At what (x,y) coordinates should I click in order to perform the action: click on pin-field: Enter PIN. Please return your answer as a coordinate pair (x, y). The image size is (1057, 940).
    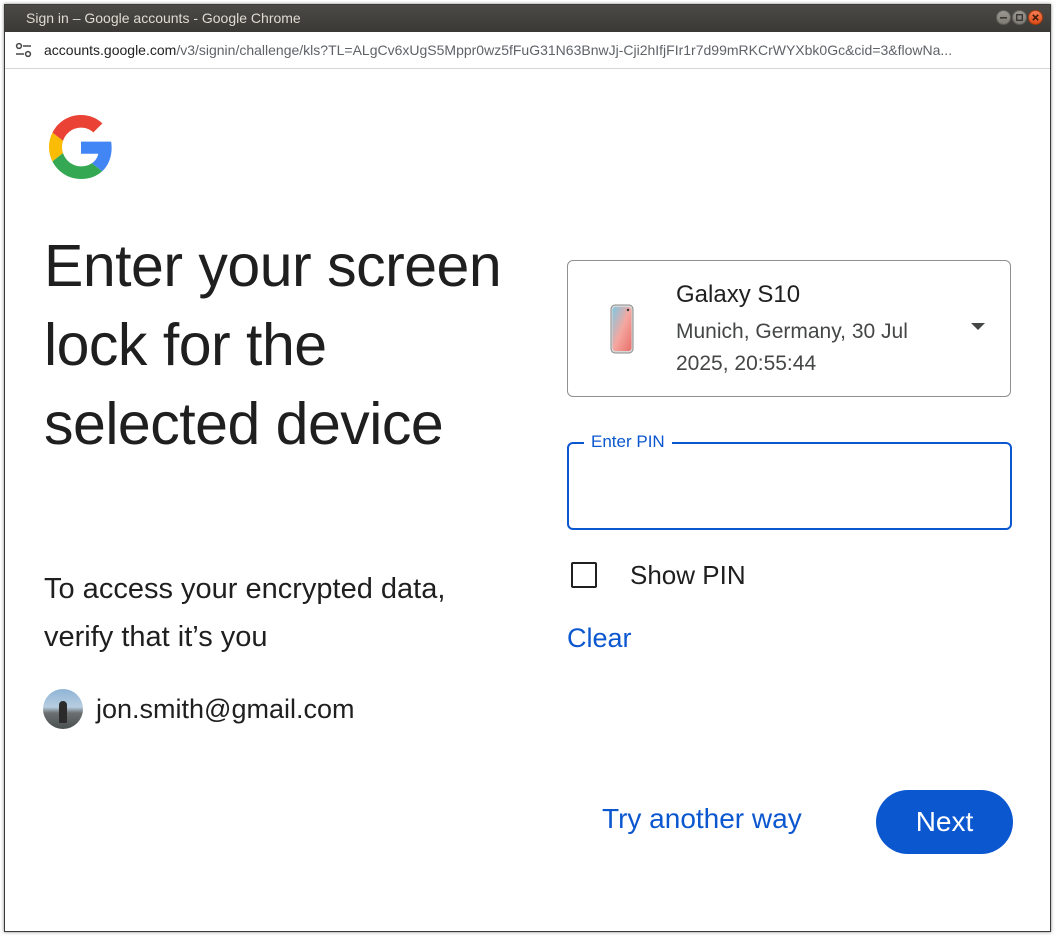
    Looking at the image, I should click on (789, 481).